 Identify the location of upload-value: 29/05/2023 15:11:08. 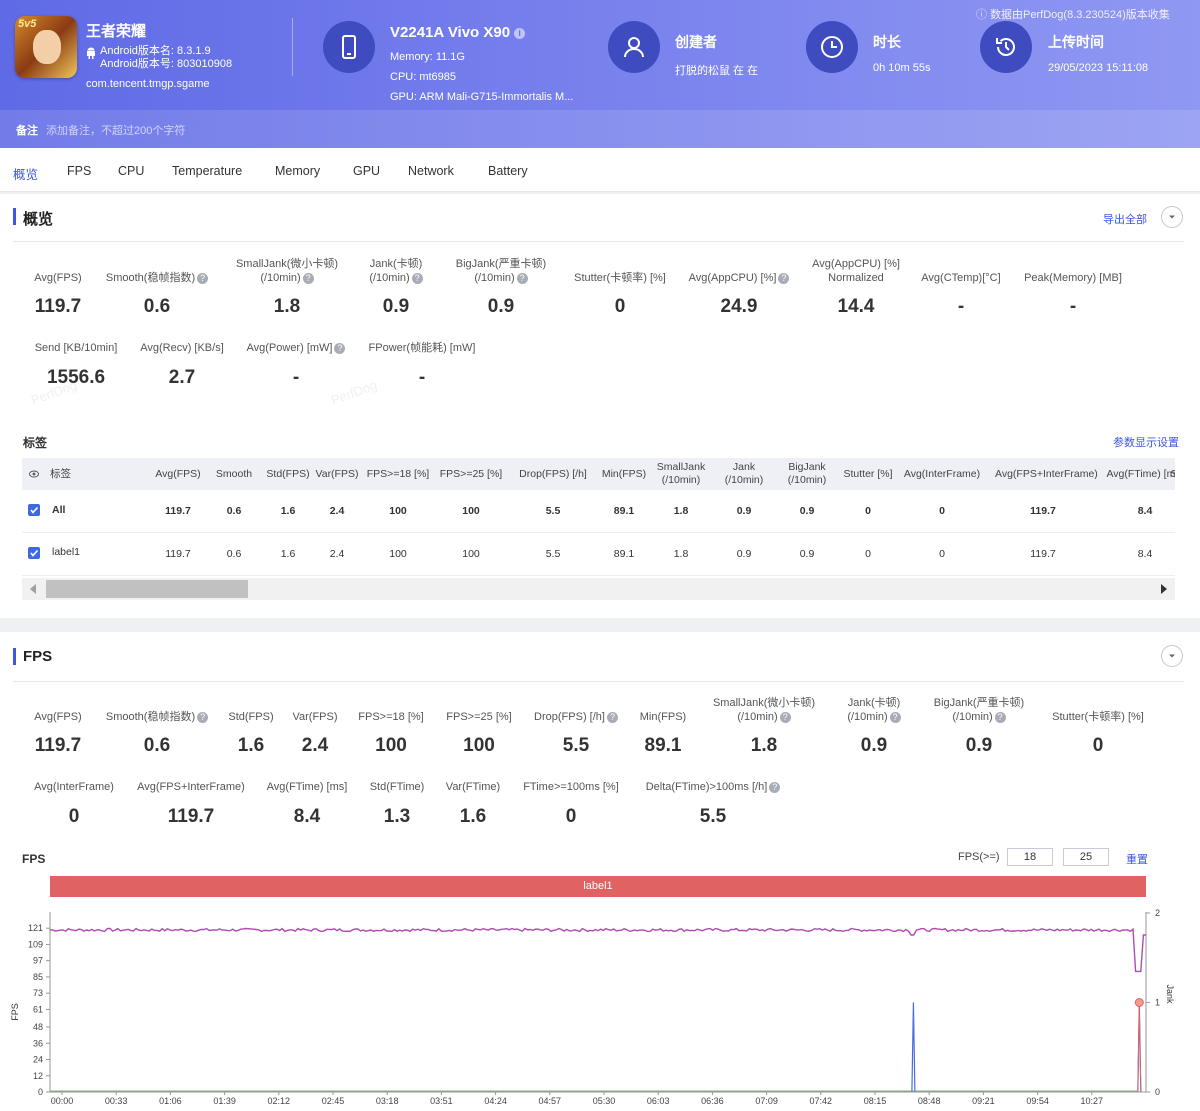
(1098, 68).